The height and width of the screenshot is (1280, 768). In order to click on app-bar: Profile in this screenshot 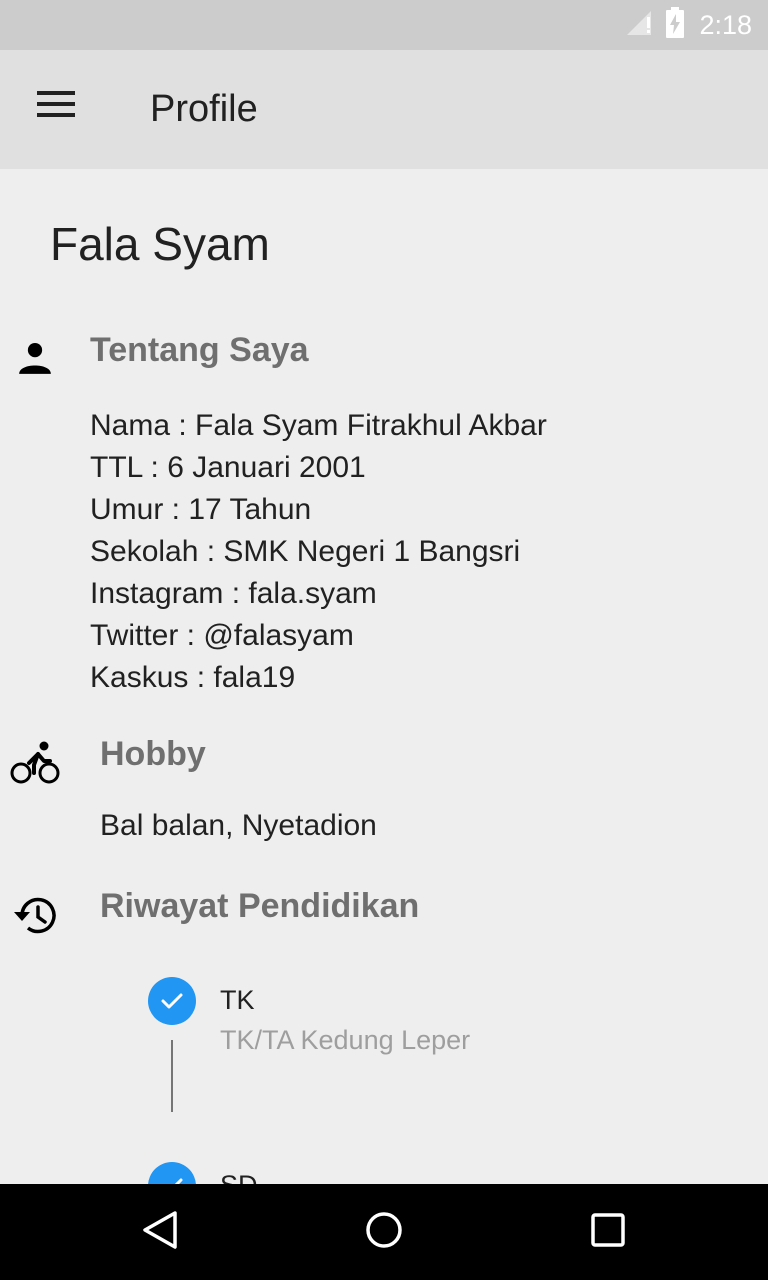, I will do `click(384, 109)`.